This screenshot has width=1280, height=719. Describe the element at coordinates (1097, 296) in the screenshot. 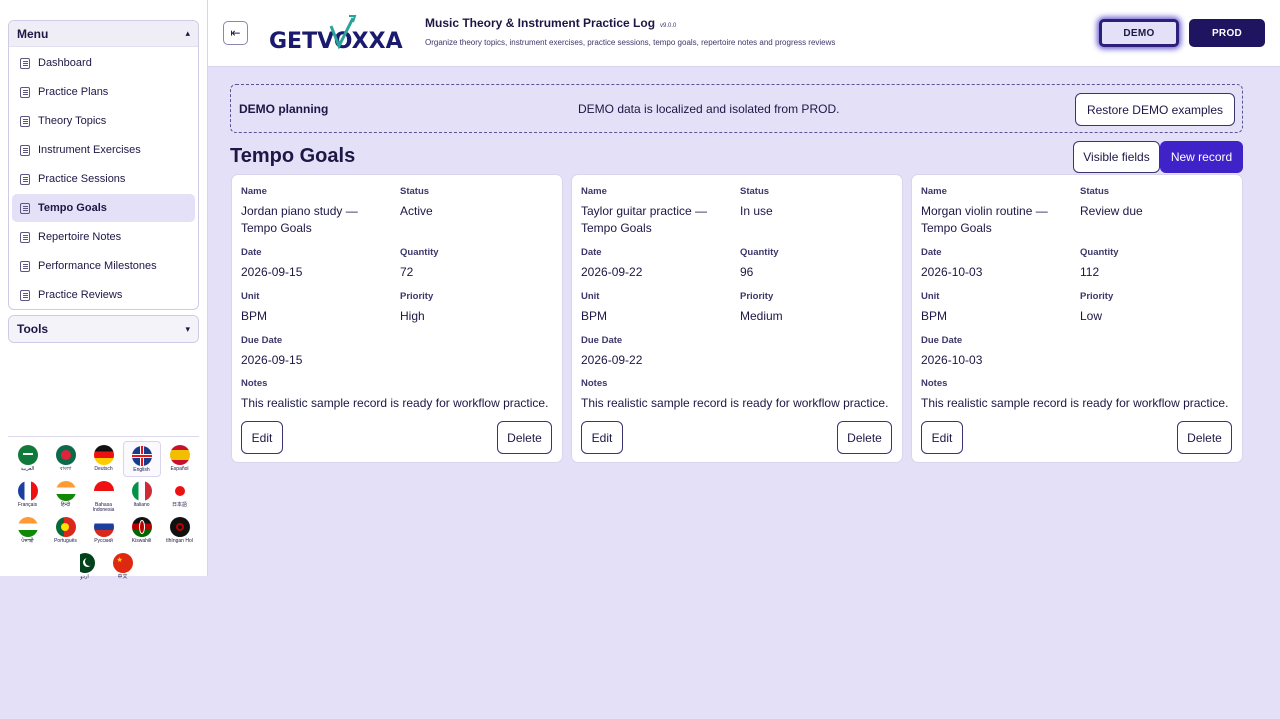

I see `priority-label: Priority` at that location.